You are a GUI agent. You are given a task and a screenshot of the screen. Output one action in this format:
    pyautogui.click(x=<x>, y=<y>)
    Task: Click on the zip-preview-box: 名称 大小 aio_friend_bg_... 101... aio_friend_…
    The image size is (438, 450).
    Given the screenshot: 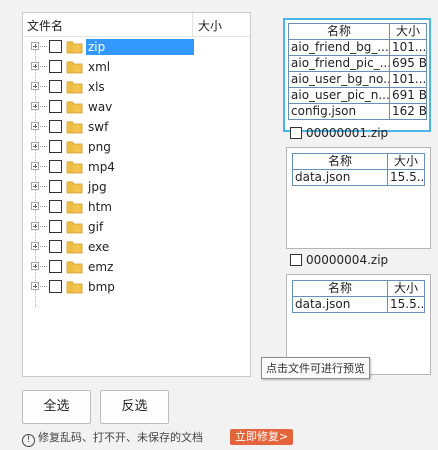 What is the action you would take?
    pyautogui.click(x=357, y=75)
    